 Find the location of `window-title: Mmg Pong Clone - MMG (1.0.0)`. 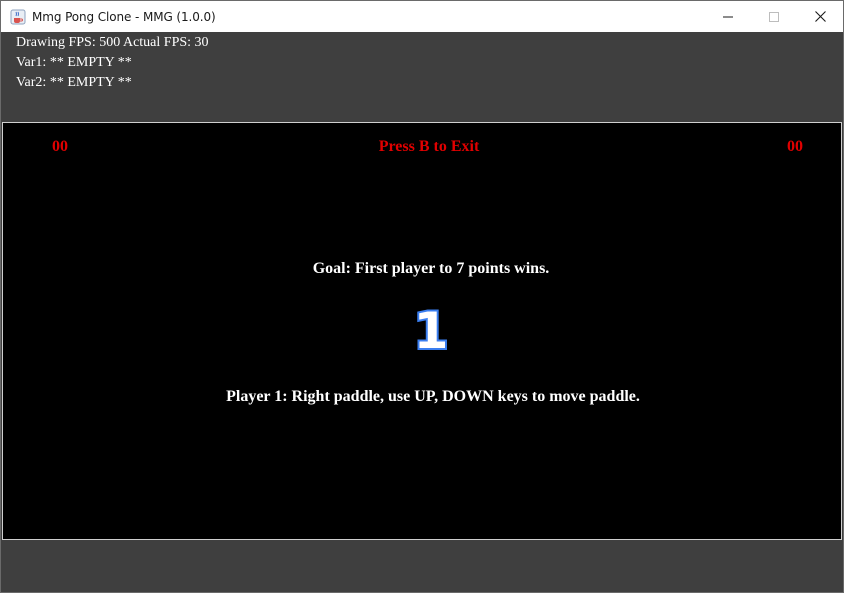

window-title: Mmg Pong Clone - MMG (1.0.0) is located at coordinates (124, 16).